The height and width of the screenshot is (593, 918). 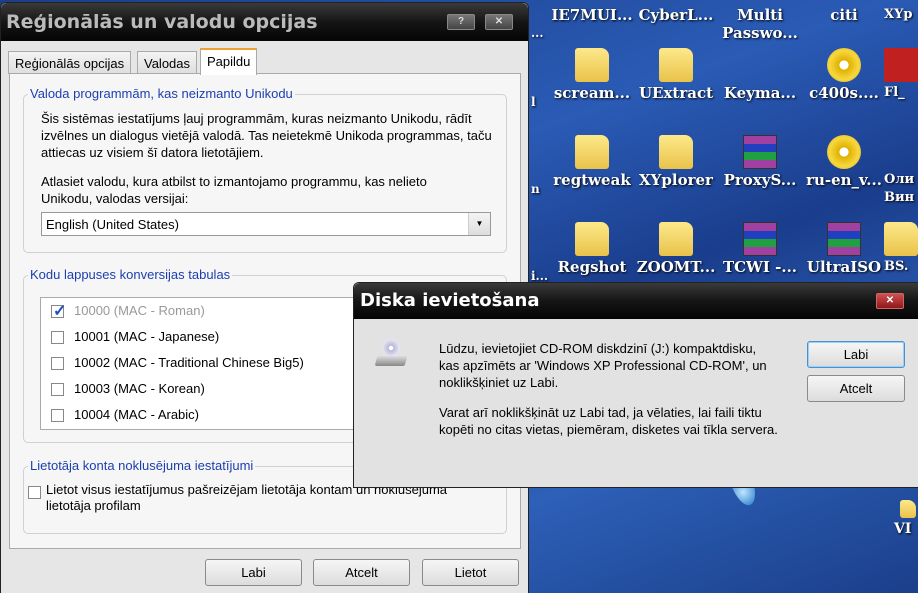 I want to click on desktop-icon: Regshot, so click(x=592, y=249).